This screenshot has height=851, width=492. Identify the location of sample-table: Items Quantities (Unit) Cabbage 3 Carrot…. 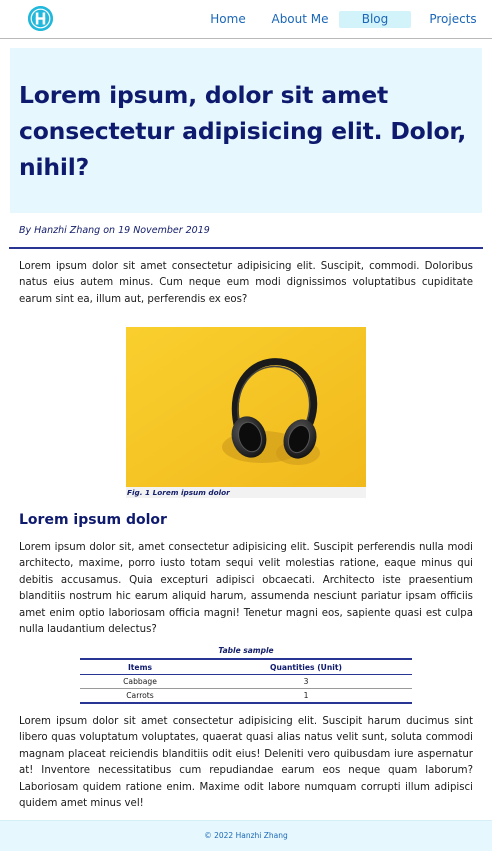
(246, 681).